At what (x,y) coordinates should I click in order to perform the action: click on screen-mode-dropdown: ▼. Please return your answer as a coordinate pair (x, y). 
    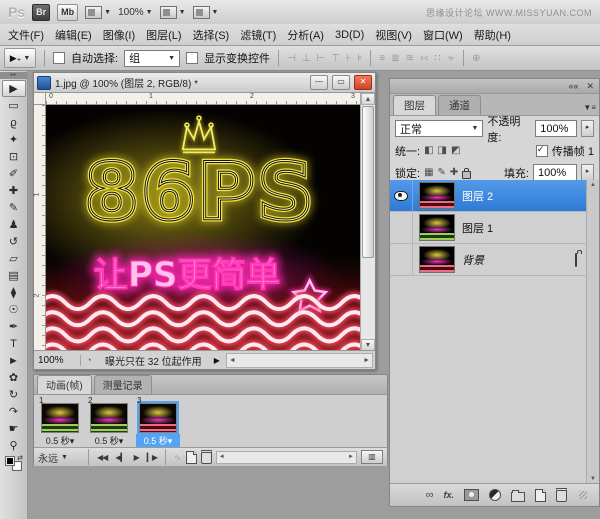
    Looking at the image, I should click on (205, 12).